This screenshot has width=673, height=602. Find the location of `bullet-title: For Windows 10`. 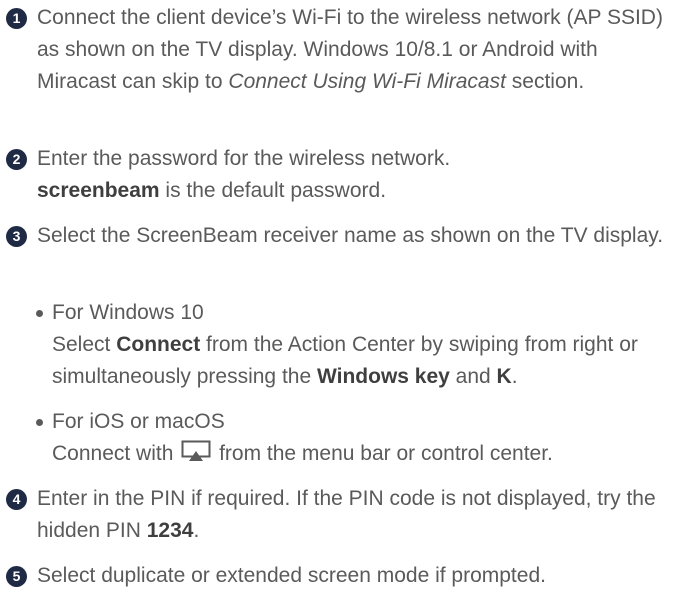

bullet-title: For Windows 10 is located at coordinates (128, 312).